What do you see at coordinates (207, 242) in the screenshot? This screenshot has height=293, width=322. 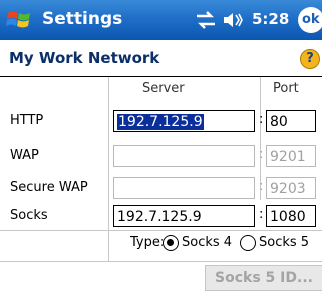 I see `socks4-label: Socks 4` at bounding box center [207, 242].